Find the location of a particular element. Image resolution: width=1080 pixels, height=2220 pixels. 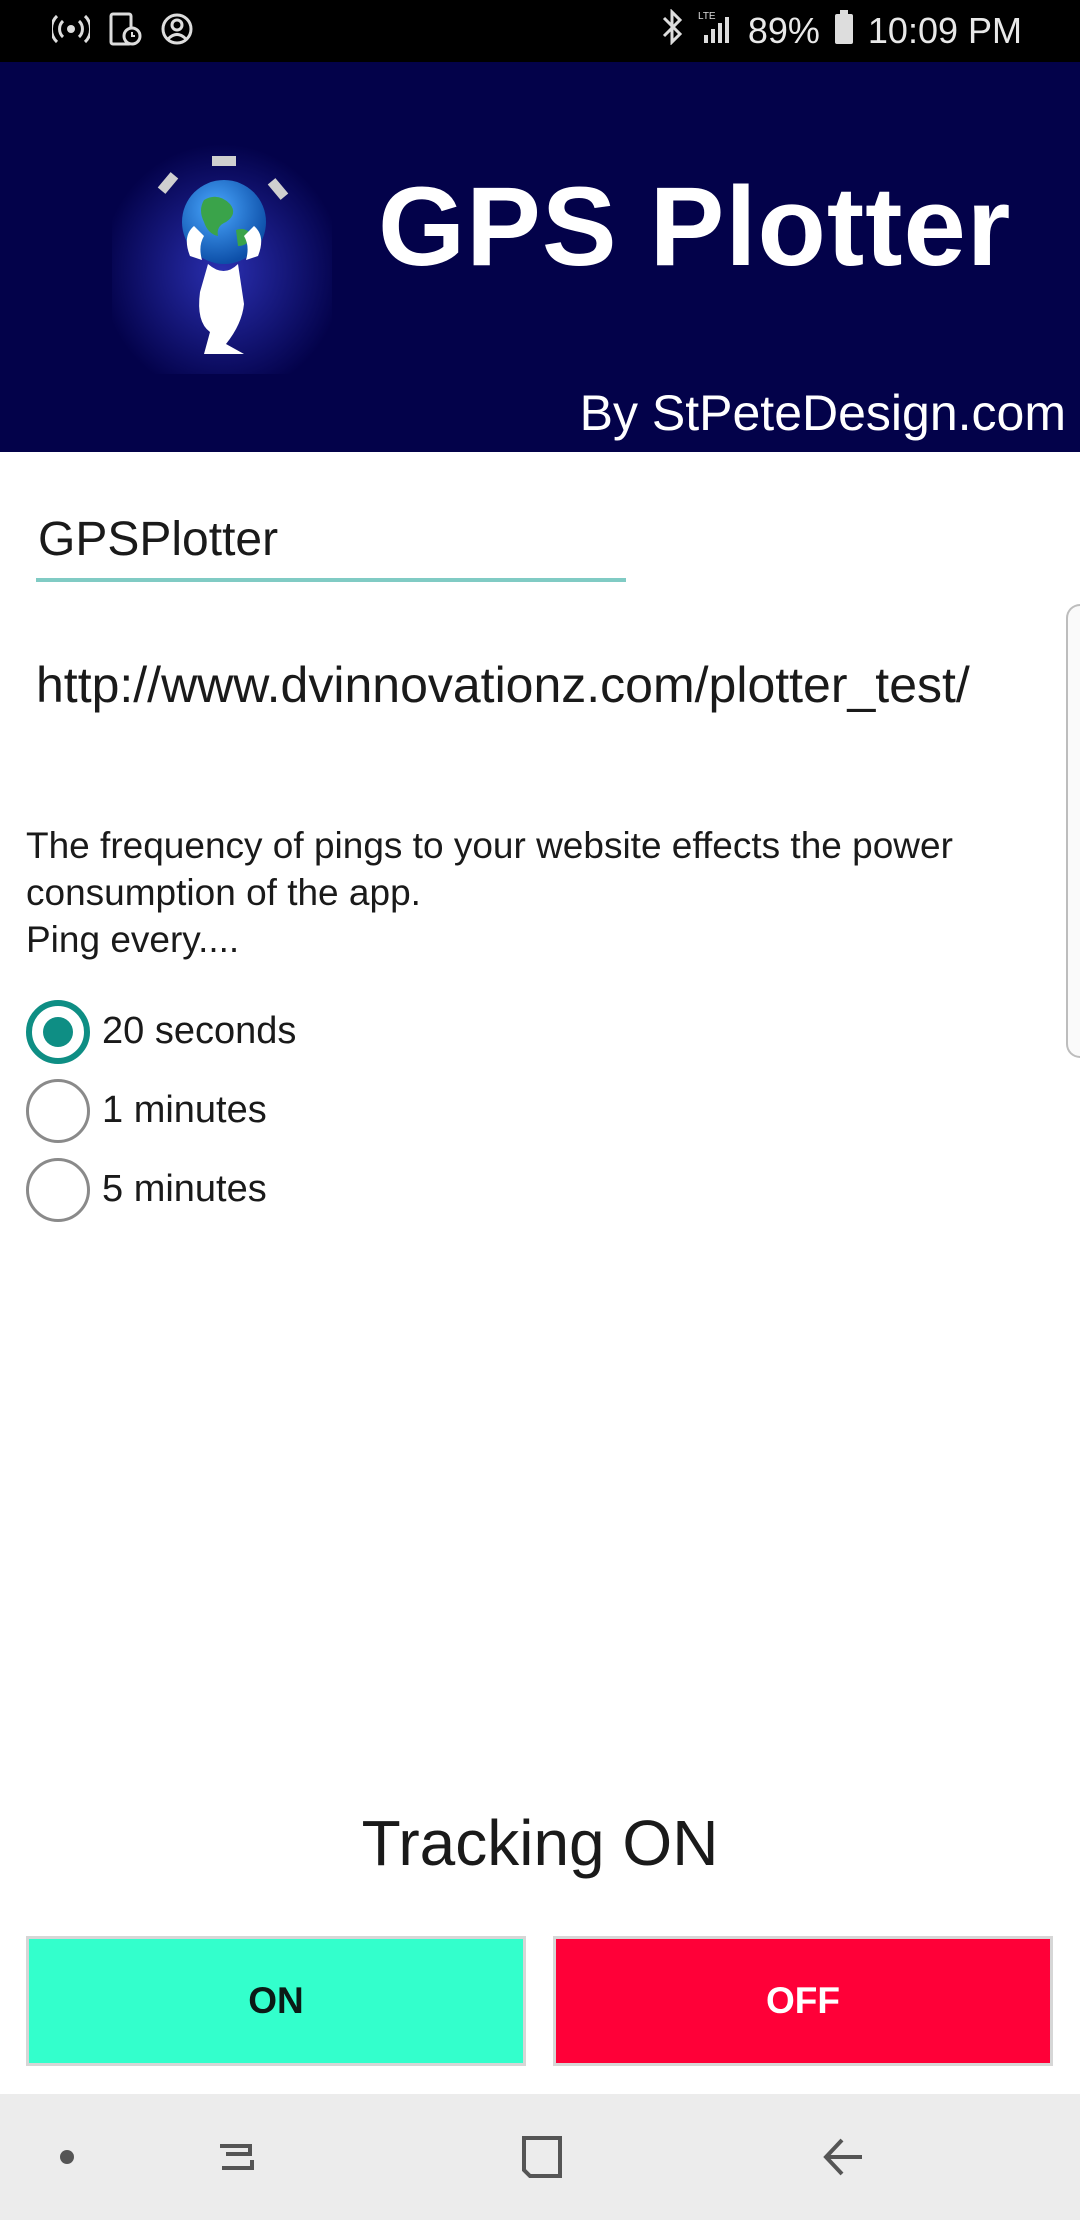

home-icon is located at coordinates (541, 2157).